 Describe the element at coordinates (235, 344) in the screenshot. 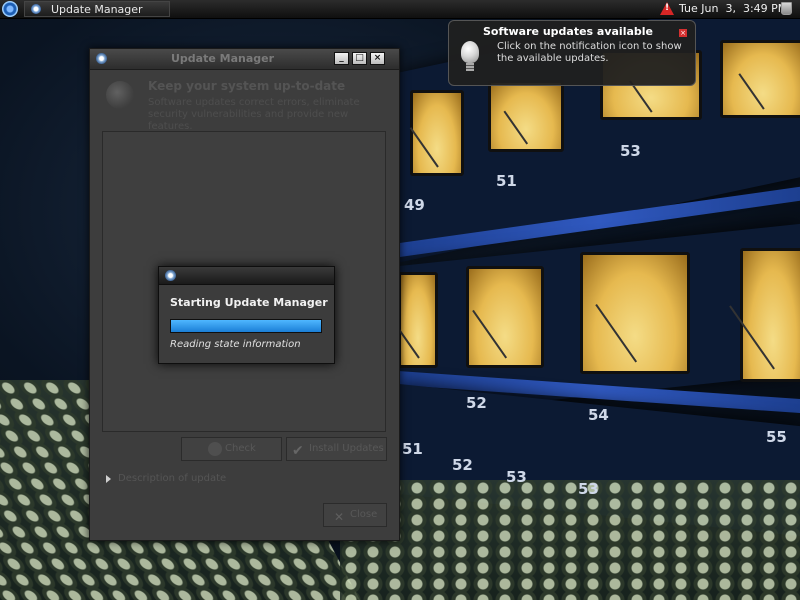

I see `dialog-status: Reading state information` at that location.